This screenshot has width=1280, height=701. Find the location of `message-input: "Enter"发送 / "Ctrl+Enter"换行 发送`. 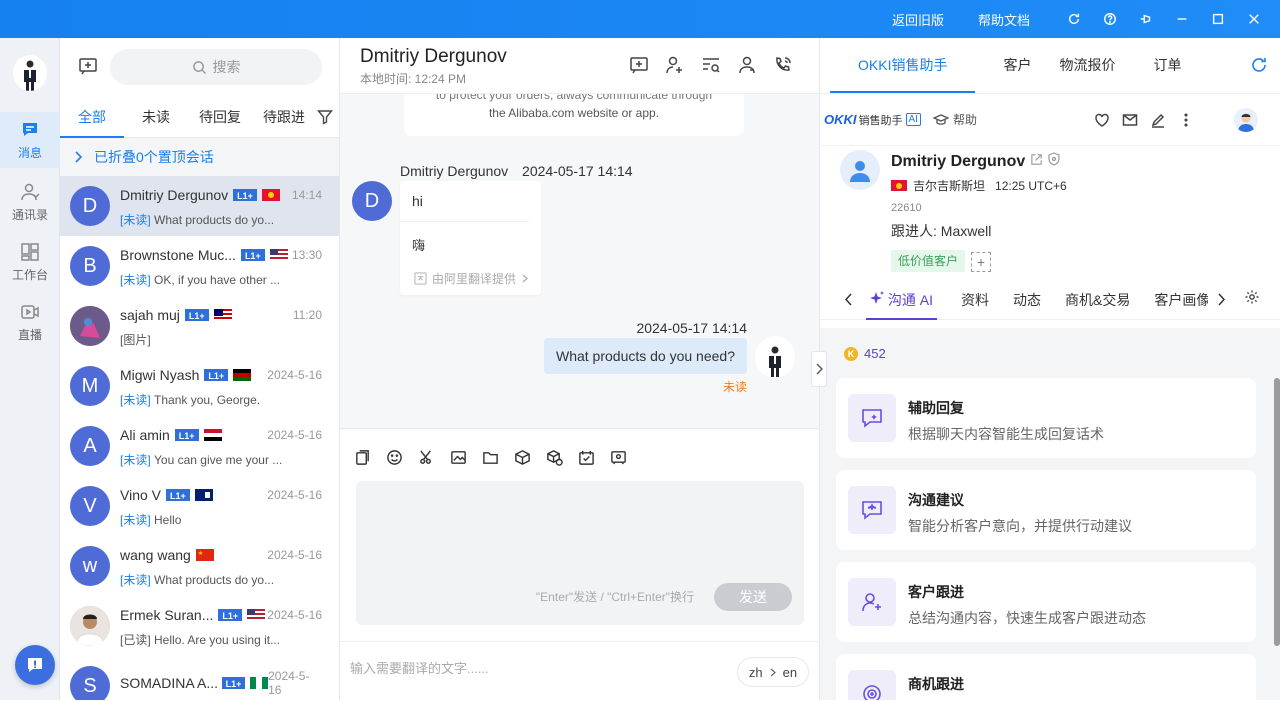

message-input: "Enter"发送 / "Ctrl+Enter"换行 发送 is located at coordinates (580, 553).